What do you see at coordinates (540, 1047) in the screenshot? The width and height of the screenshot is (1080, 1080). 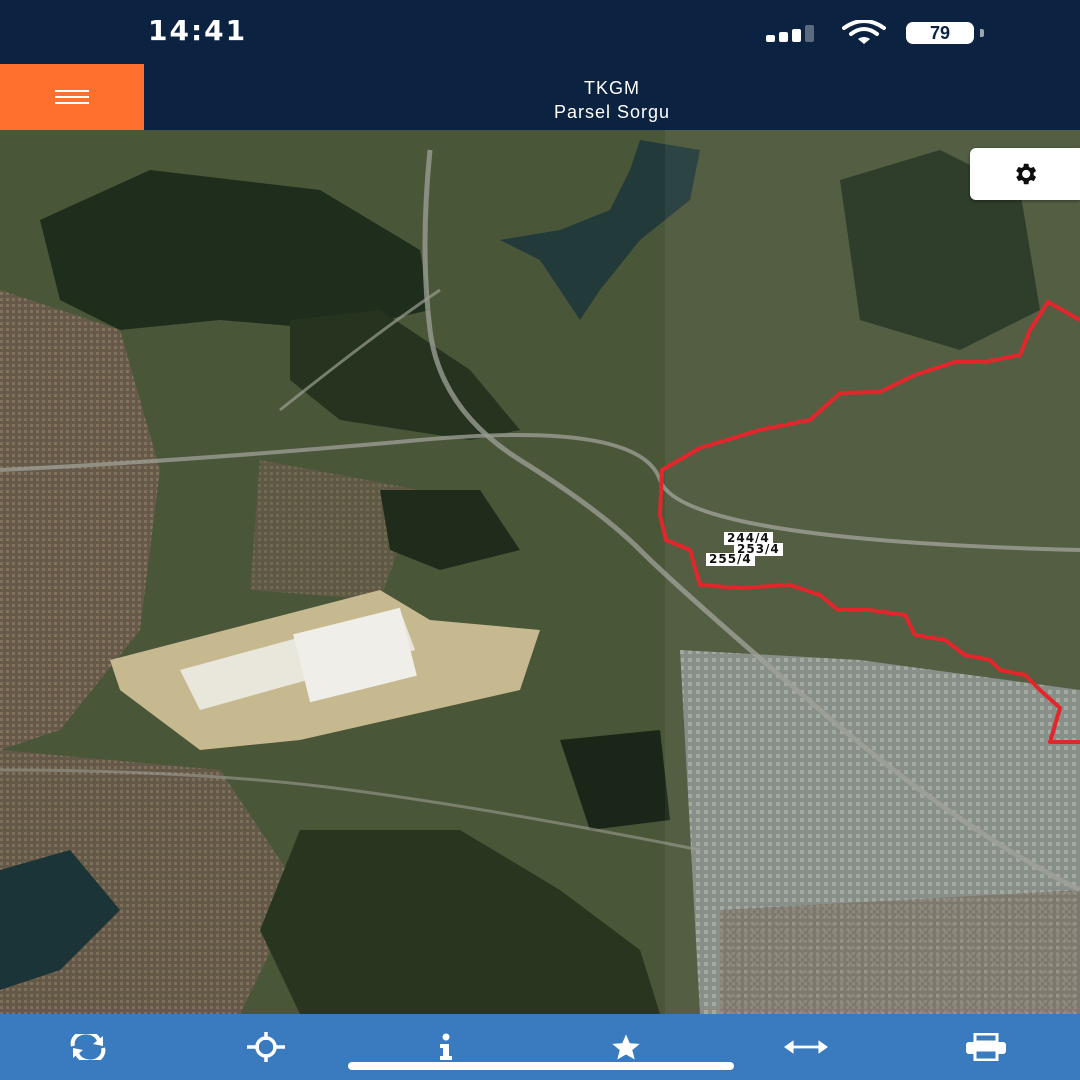 I see `bottom-toolbar` at bounding box center [540, 1047].